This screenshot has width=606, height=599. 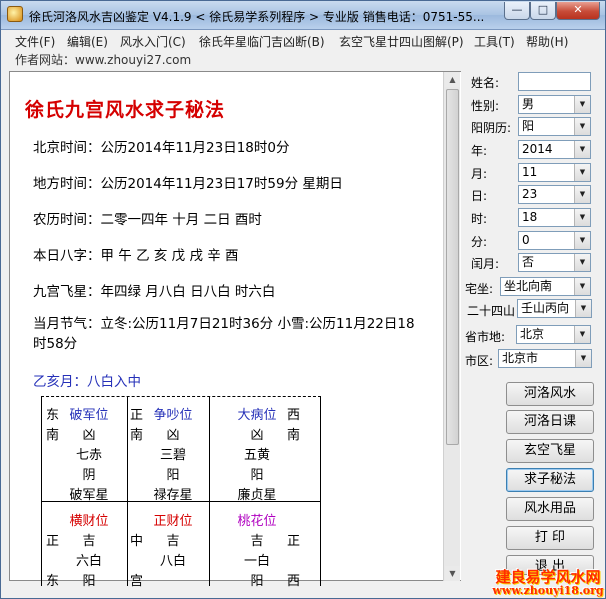 What do you see at coordinates (550, 451) in the screenshot?
I see `flying-star-button: 玄空飞星` at bounding box center [550, 451].